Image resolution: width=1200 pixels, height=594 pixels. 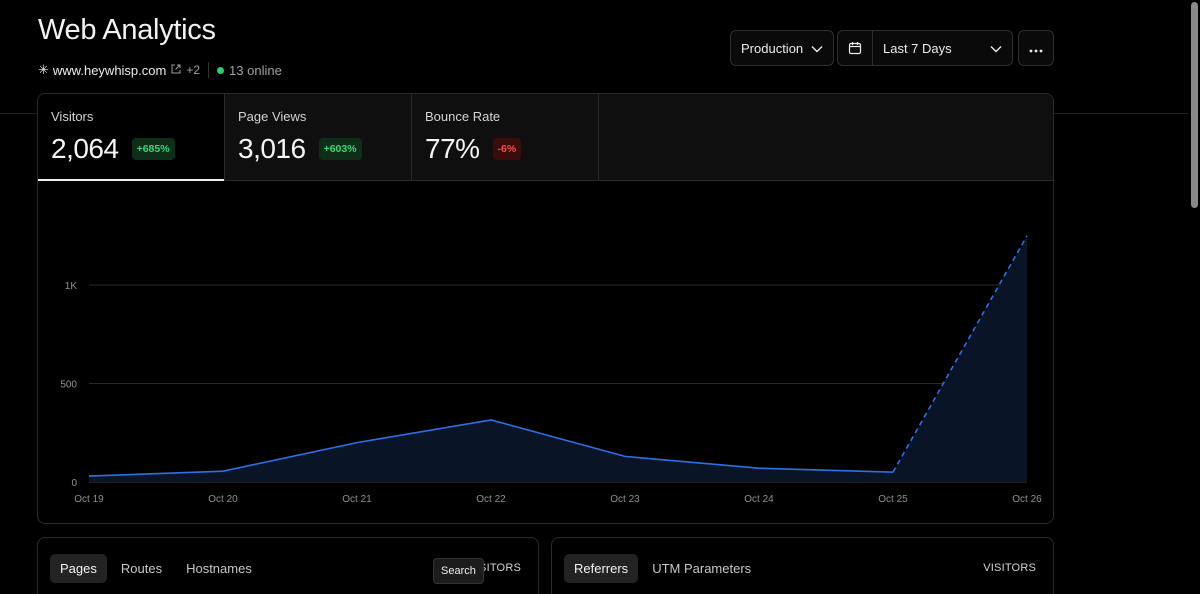 I want to click on metric-tab-visitors: Visitors 2,064 +685%, so click(x=131, y=137).